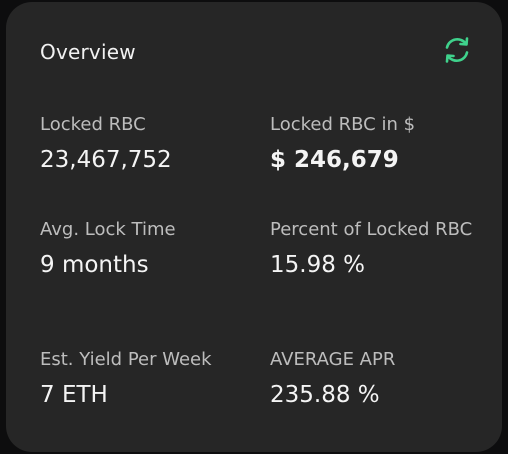 Image resolution: width=508 pixels, height=454 pixels. What do you see at coordinates (93, 124) in the screenshot?
I see `stat-label: Locked RBC` at bounding box center [93, 124].